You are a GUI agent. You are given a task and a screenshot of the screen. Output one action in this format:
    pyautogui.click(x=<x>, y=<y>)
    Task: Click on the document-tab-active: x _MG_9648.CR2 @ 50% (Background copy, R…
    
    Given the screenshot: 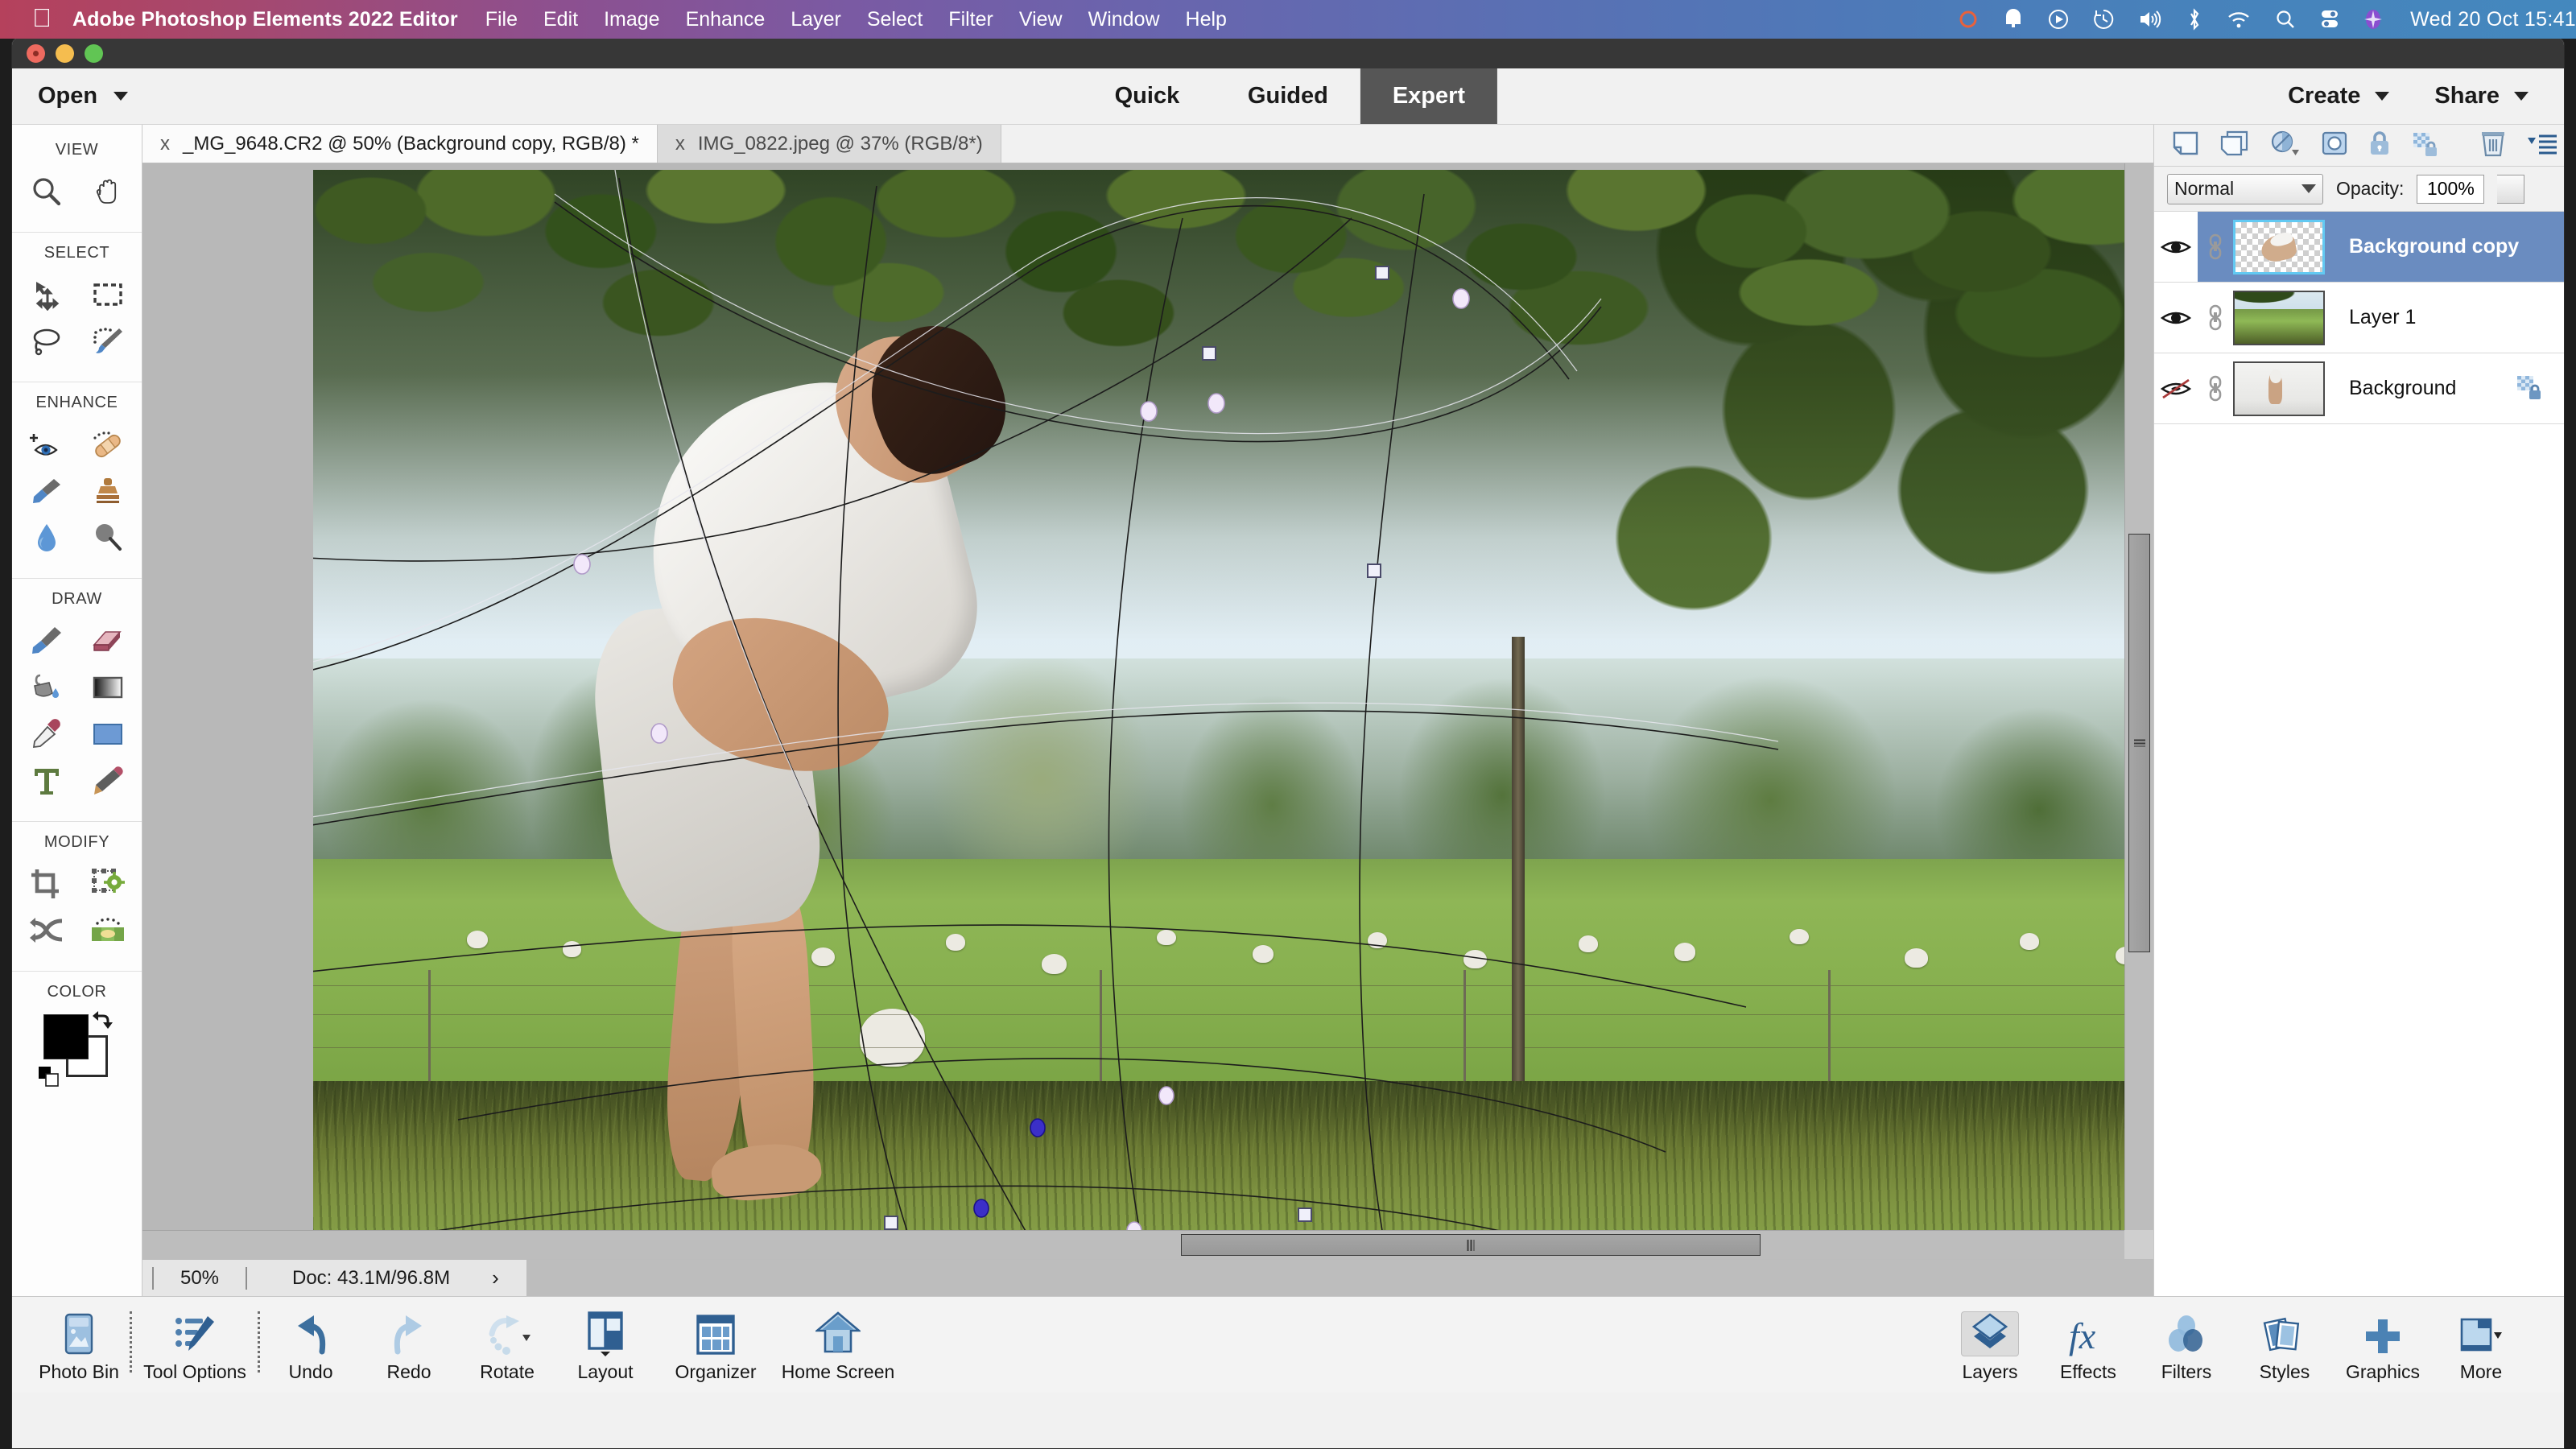 What is the action you would take?
    pyautogui.click(x=400, y=144)
    